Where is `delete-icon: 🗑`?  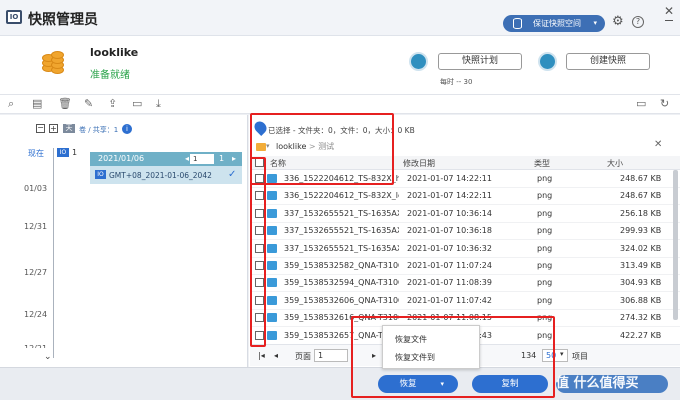
delete-icon: 🗑 is located at coordinates (65, 104).